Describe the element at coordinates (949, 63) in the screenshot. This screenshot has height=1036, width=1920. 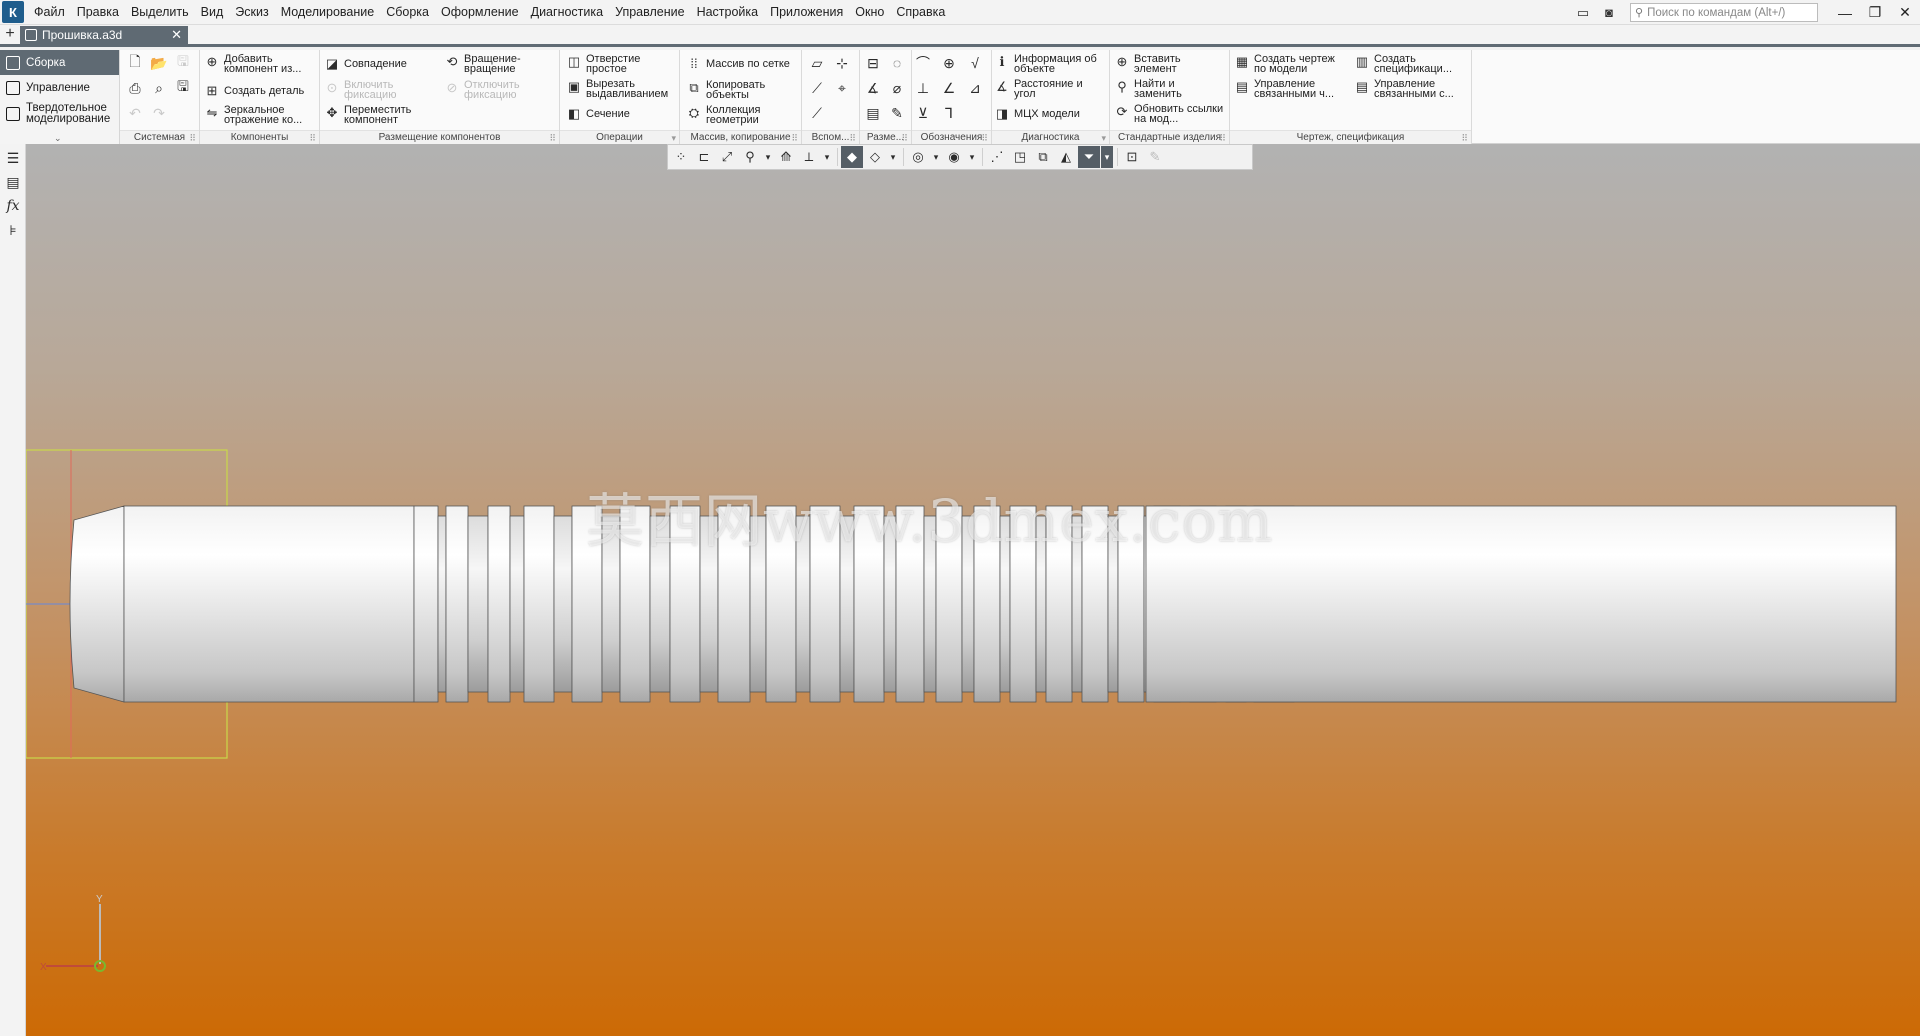
I see `datum-icon: ⊕` at that location.